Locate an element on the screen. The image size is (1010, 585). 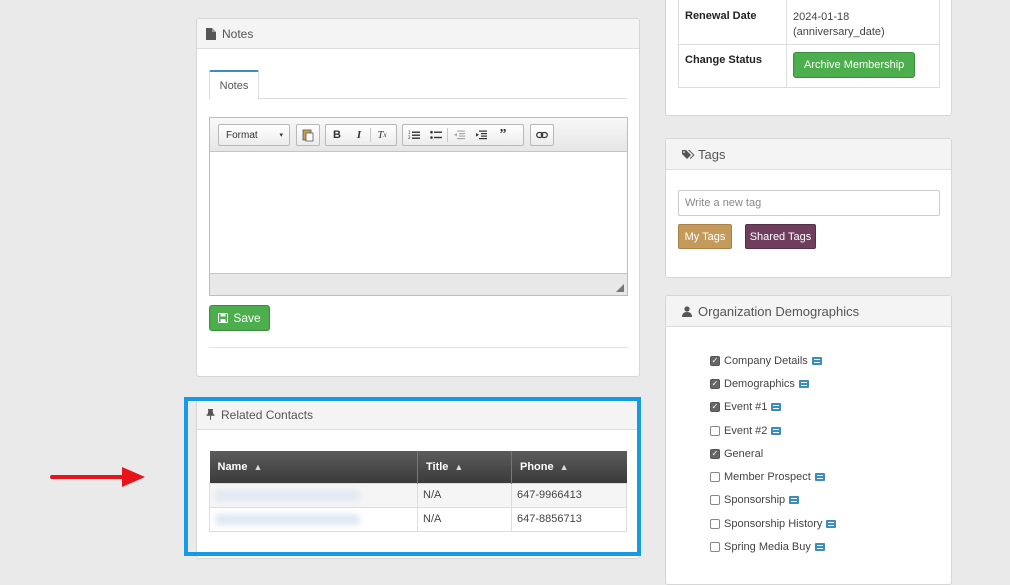
demographic-item: Spring Media Buy is located at coordinates (773, 546).